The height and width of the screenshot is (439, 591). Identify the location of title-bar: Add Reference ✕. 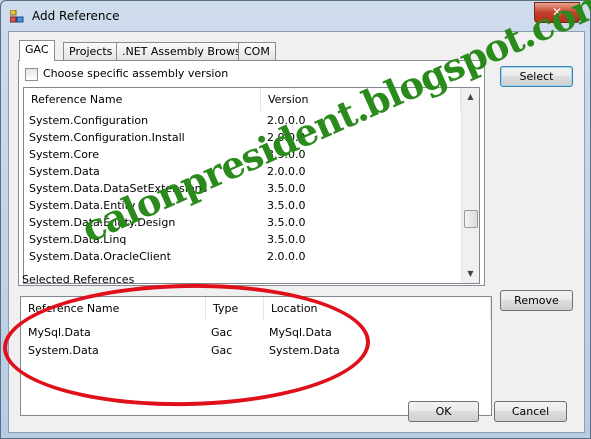
(295, 16).